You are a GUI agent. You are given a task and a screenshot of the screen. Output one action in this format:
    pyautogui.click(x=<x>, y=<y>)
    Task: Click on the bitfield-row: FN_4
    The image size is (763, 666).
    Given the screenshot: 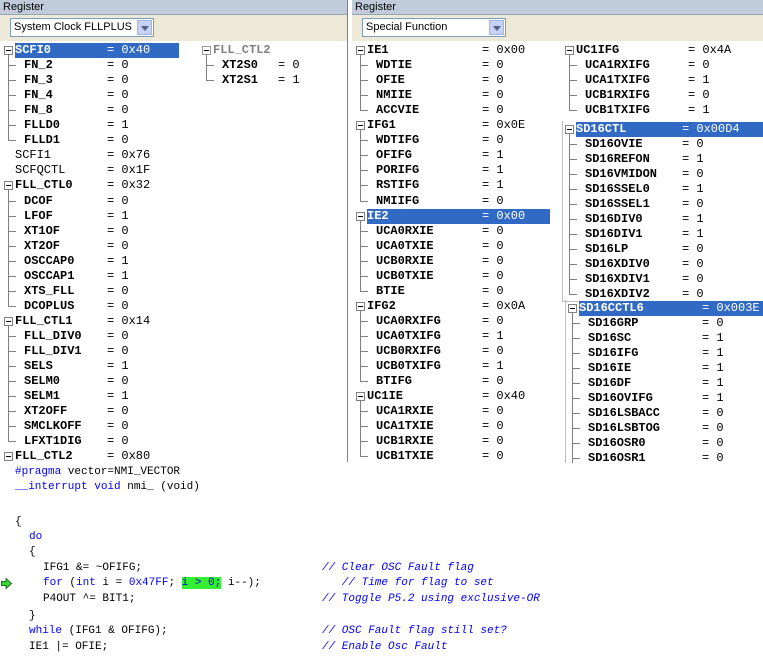 What is the action you would take?
    pyautogui.click(x=38, y=95)
    